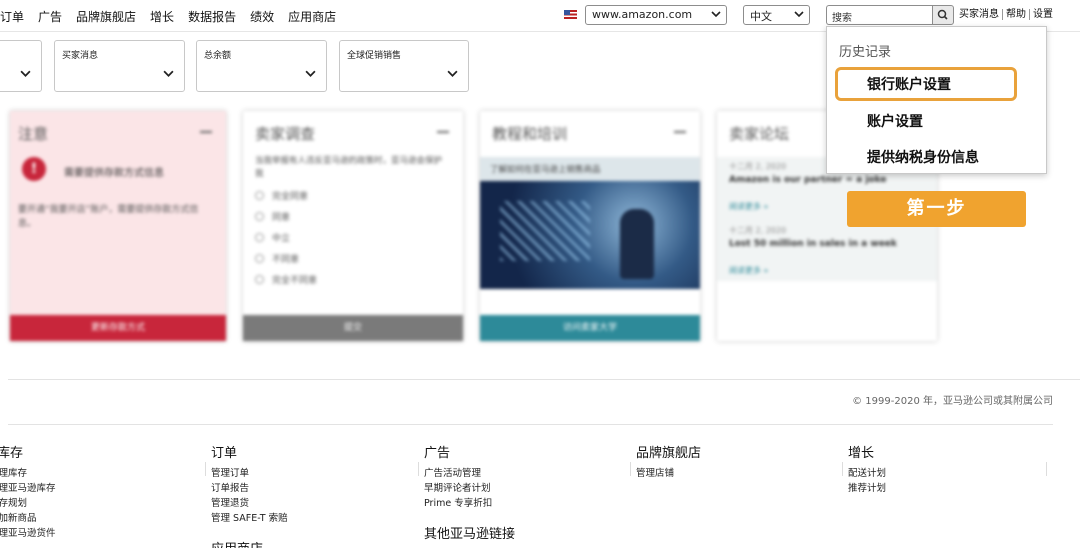 Image resolution: width=1080 pixels, height=548 pixels. Describe the element at coordinates (669, 453) in the screenshot. I see `footer-heading: 品牌旗舰店` at that location.